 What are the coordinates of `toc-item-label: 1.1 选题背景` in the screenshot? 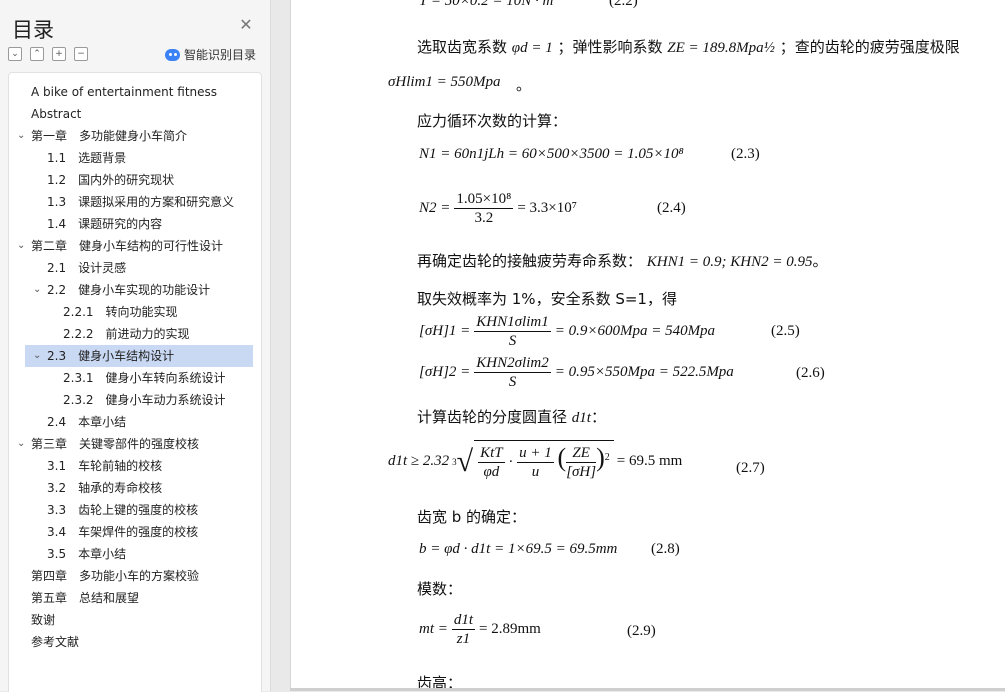 It's located at (87, 158).